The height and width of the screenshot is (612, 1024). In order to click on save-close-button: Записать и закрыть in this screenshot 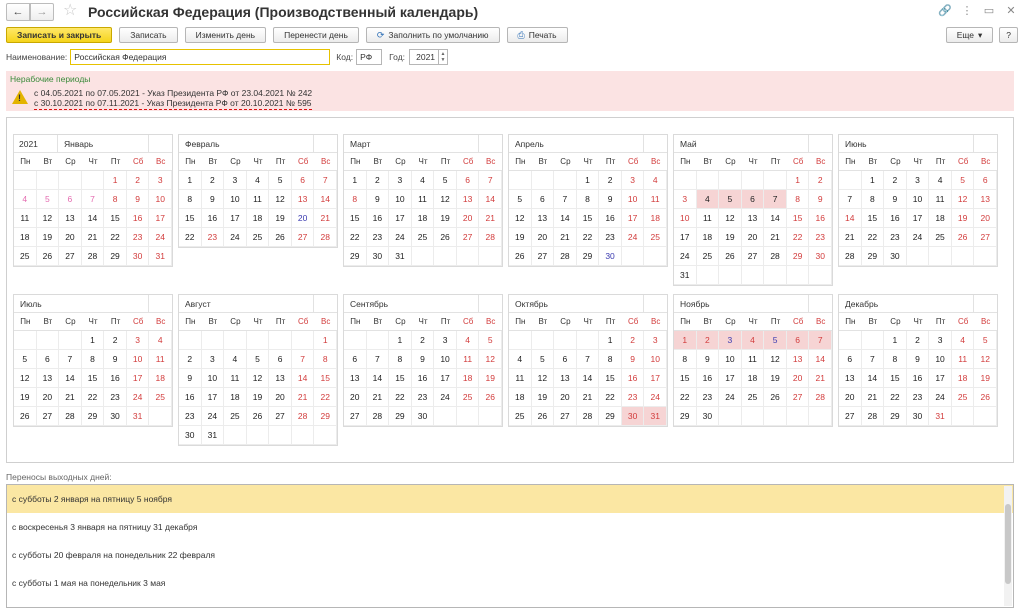, I will do `click(59, 35)`.